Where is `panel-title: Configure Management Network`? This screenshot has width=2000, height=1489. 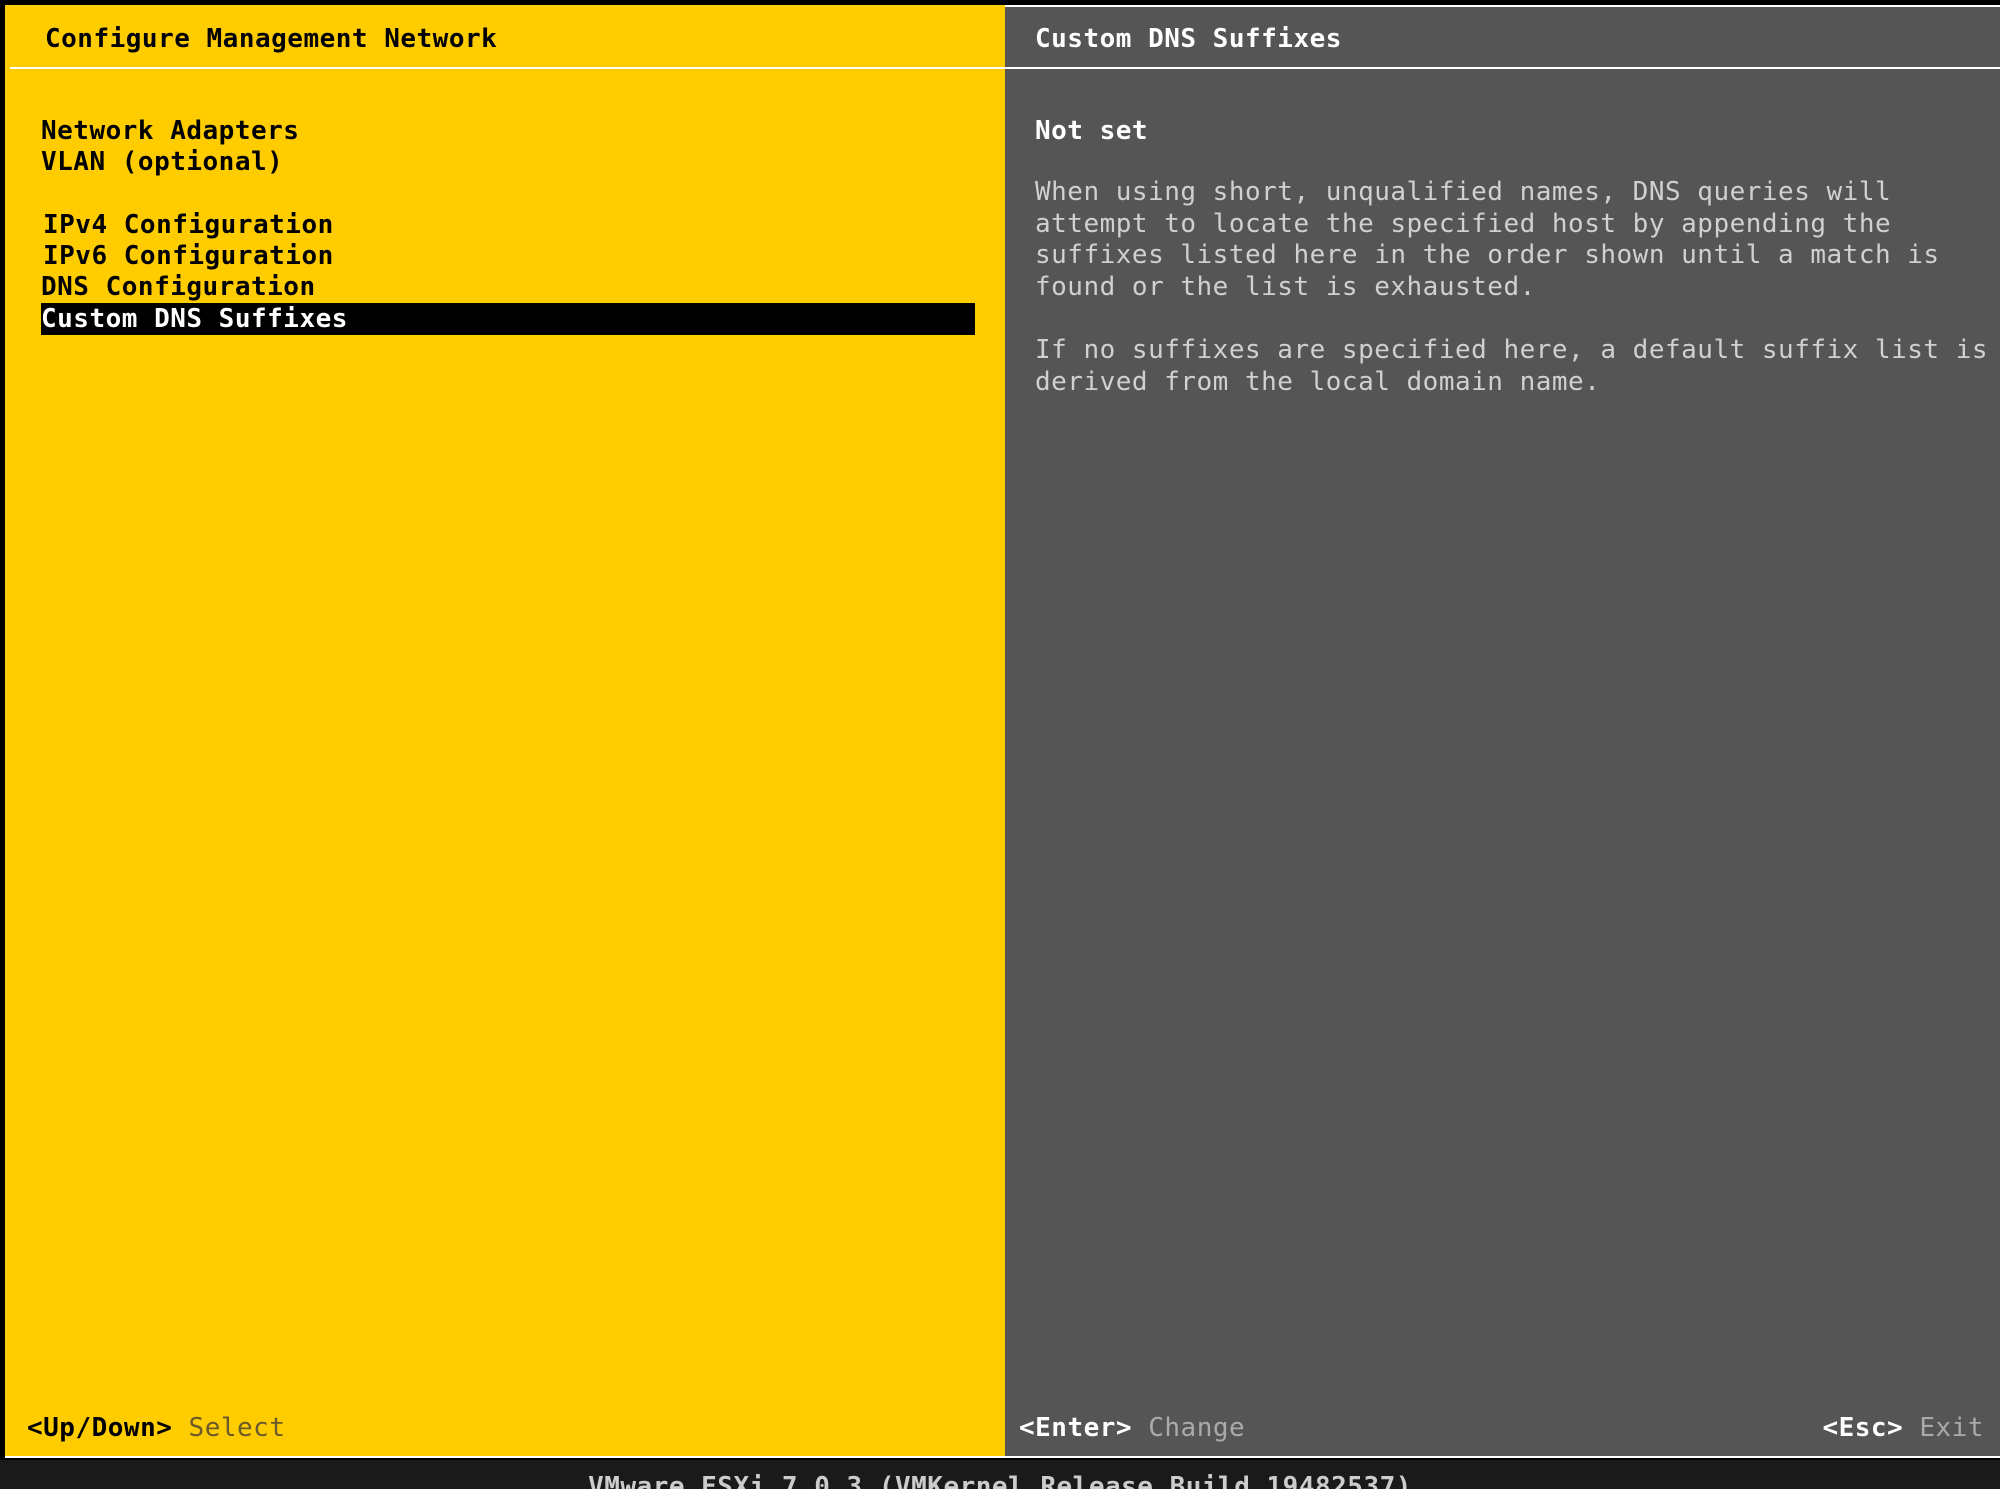 panel-title: Configure Management Network is located at coordinates (271, 39).